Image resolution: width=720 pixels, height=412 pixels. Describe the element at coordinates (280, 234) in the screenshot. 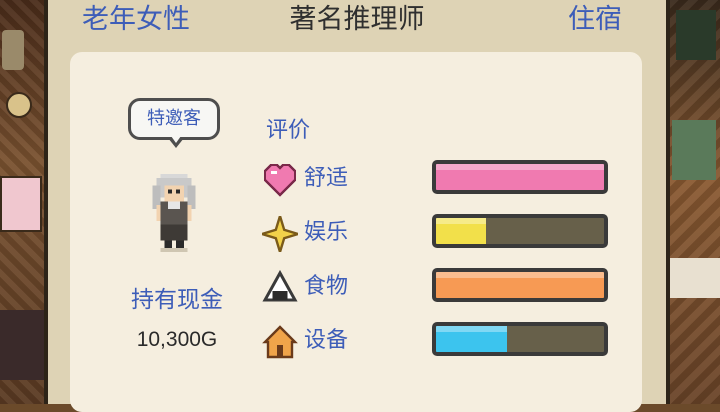

I see `sparkle-icon` at that location.